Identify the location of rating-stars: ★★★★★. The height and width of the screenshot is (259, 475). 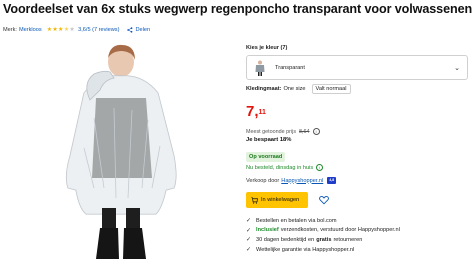
(61, 30).